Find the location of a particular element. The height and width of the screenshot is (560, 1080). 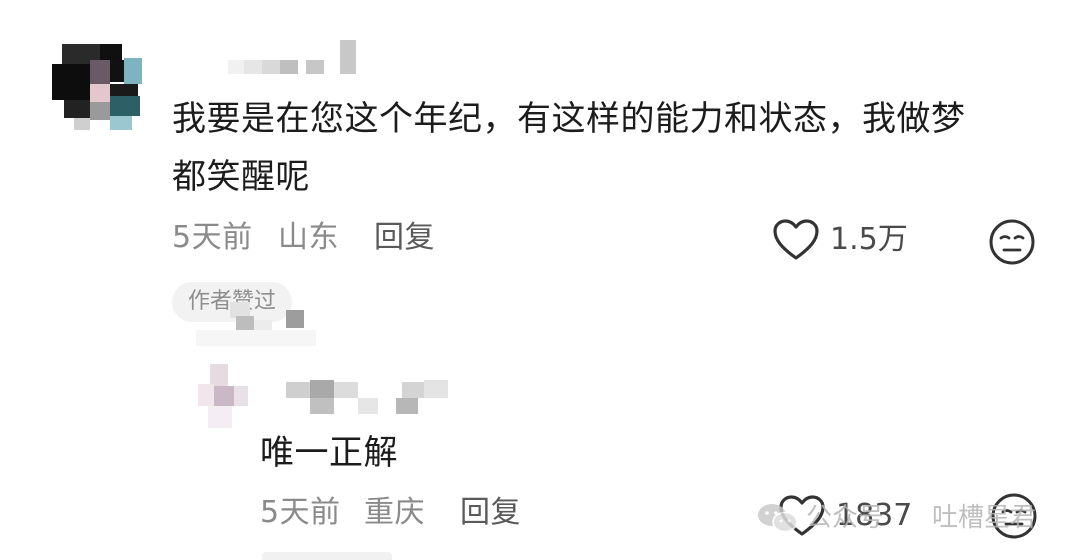

comment-like-button: 1.5万 is located at coordinates (852, 240).